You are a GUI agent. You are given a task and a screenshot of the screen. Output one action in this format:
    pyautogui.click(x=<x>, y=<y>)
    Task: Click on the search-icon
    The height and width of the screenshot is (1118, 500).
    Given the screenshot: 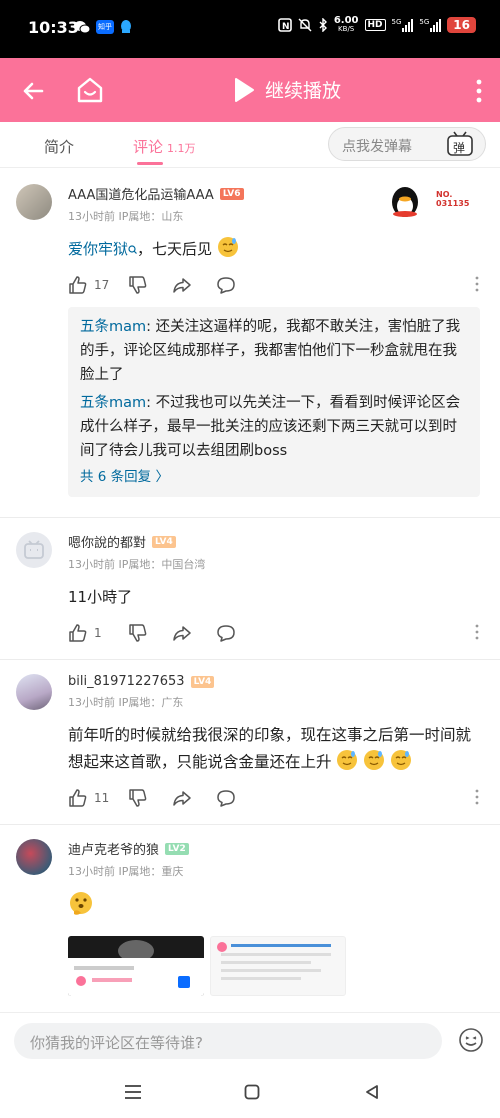 What is the action you would take?
    pyautogui.click(x=132, y=249)
    